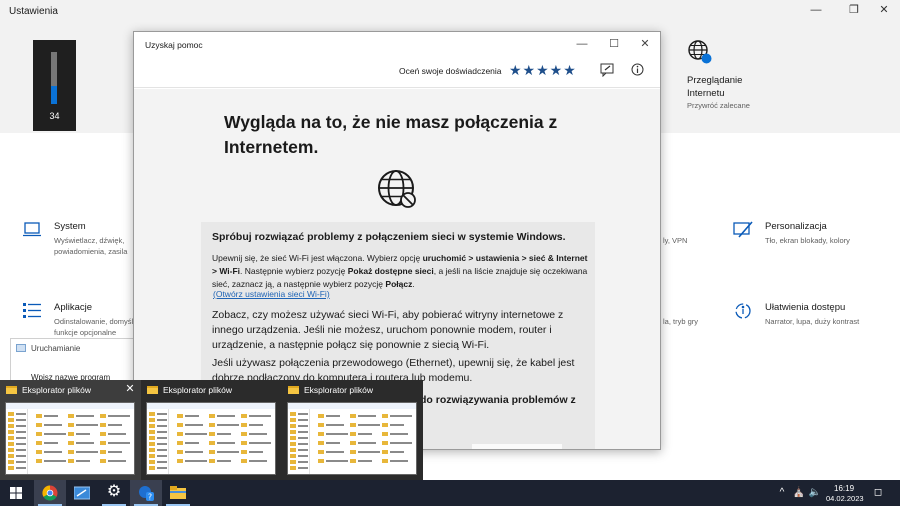  What do you see at coordinates (72, 362) in the screenshot?
I see `run-dialog: Uruchamianie Wpisz nazwę program` at bounding box center [72, 362].